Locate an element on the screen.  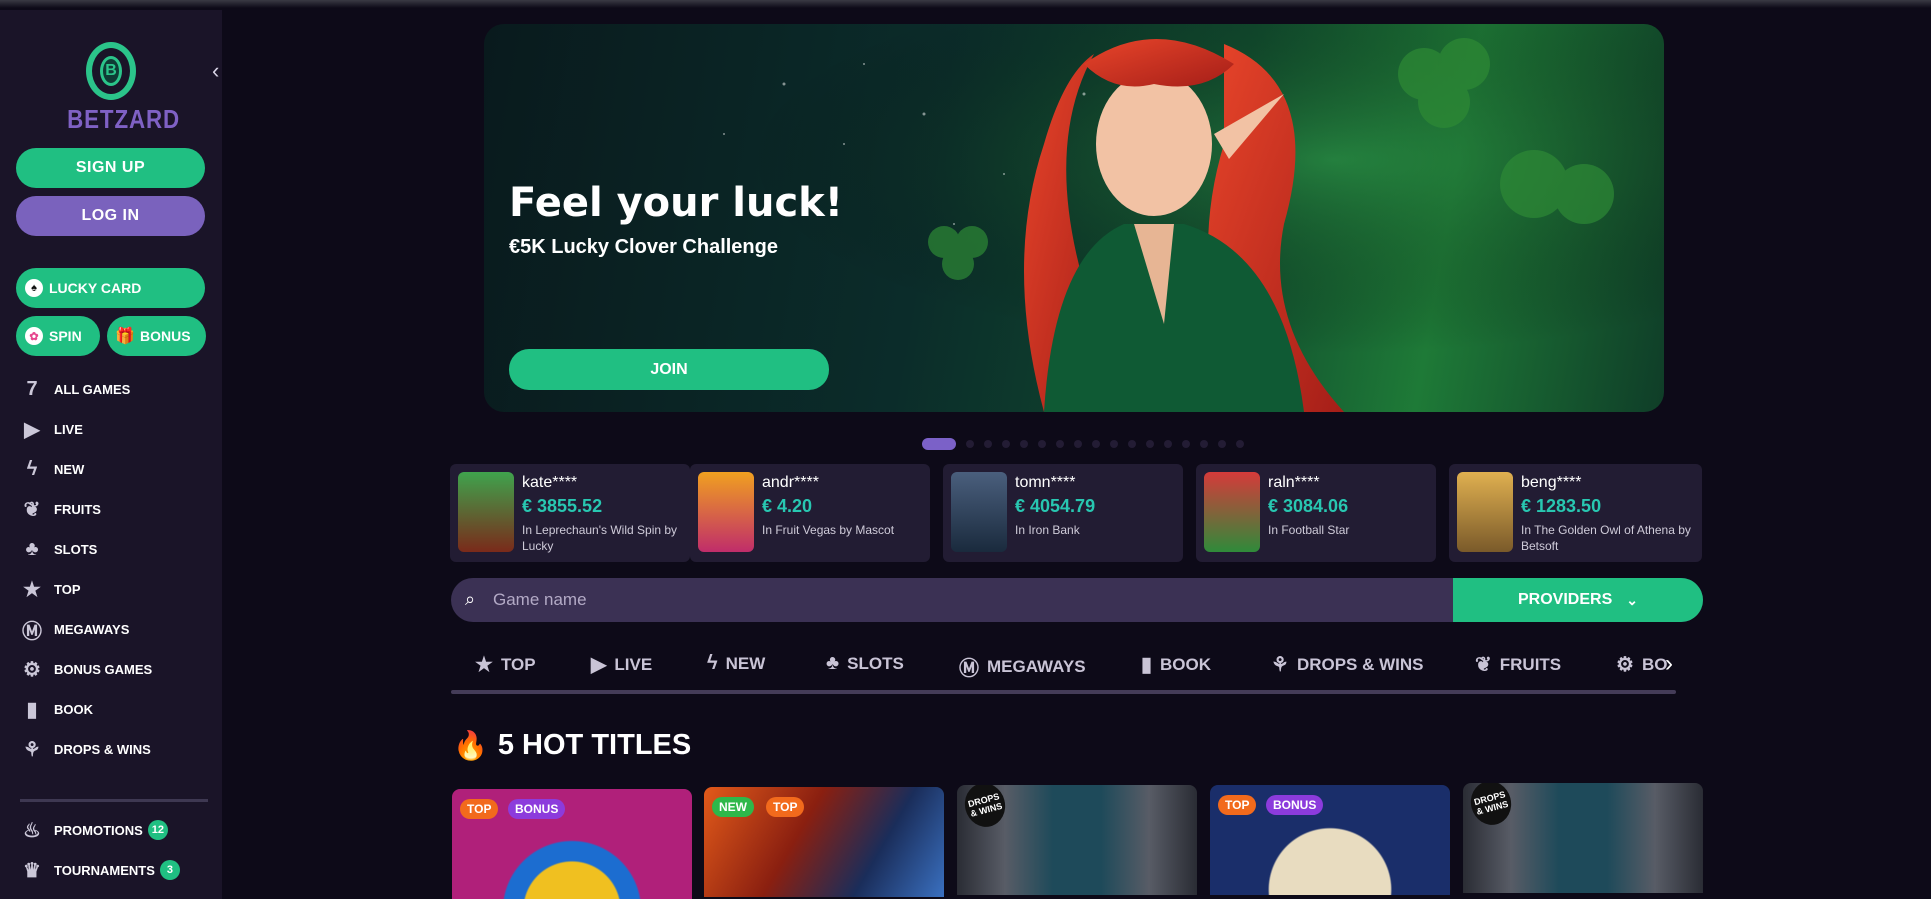
search-input is located at coordinates (943, 600).